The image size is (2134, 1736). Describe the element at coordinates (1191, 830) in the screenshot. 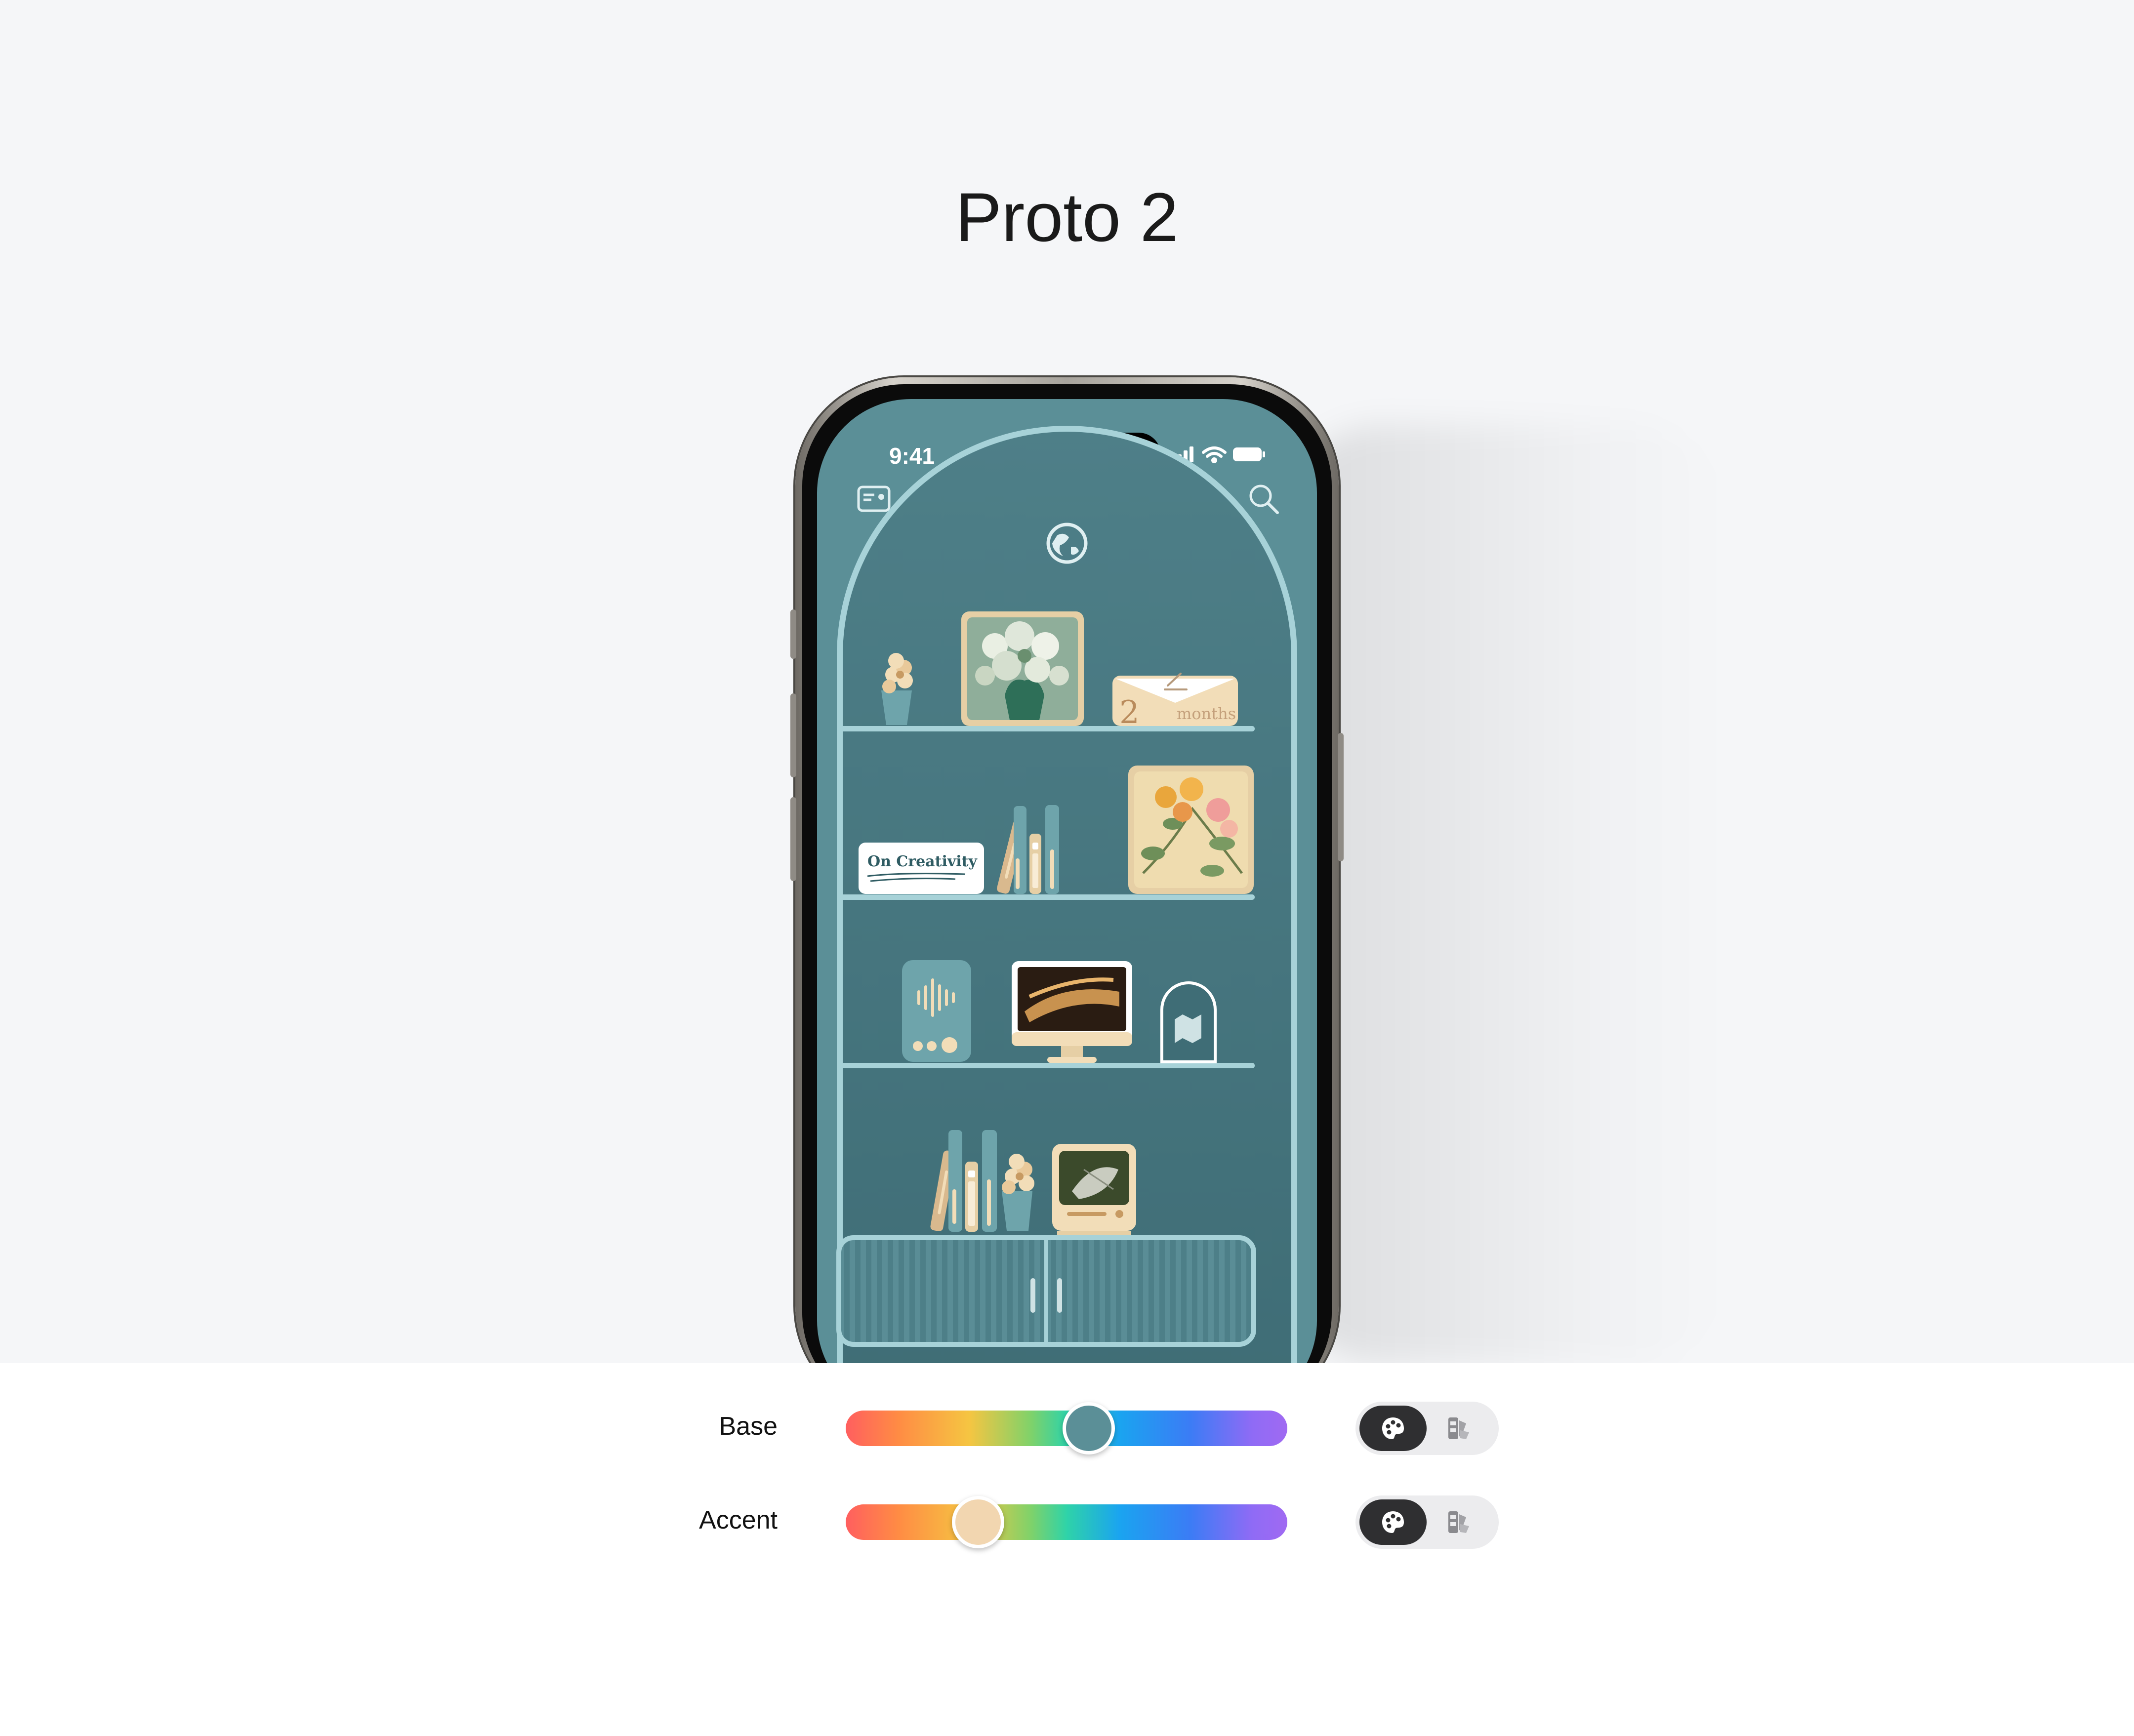

I see `painting-roses` at that location.